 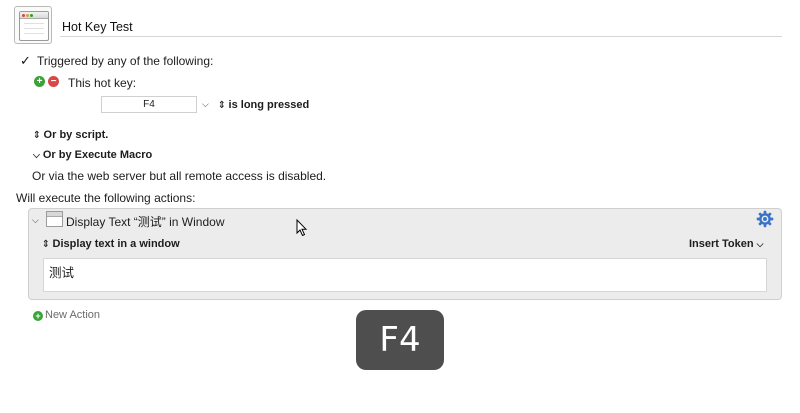 I want to click on display-mode-label: Display text in a window, so click(x=116, y=244).